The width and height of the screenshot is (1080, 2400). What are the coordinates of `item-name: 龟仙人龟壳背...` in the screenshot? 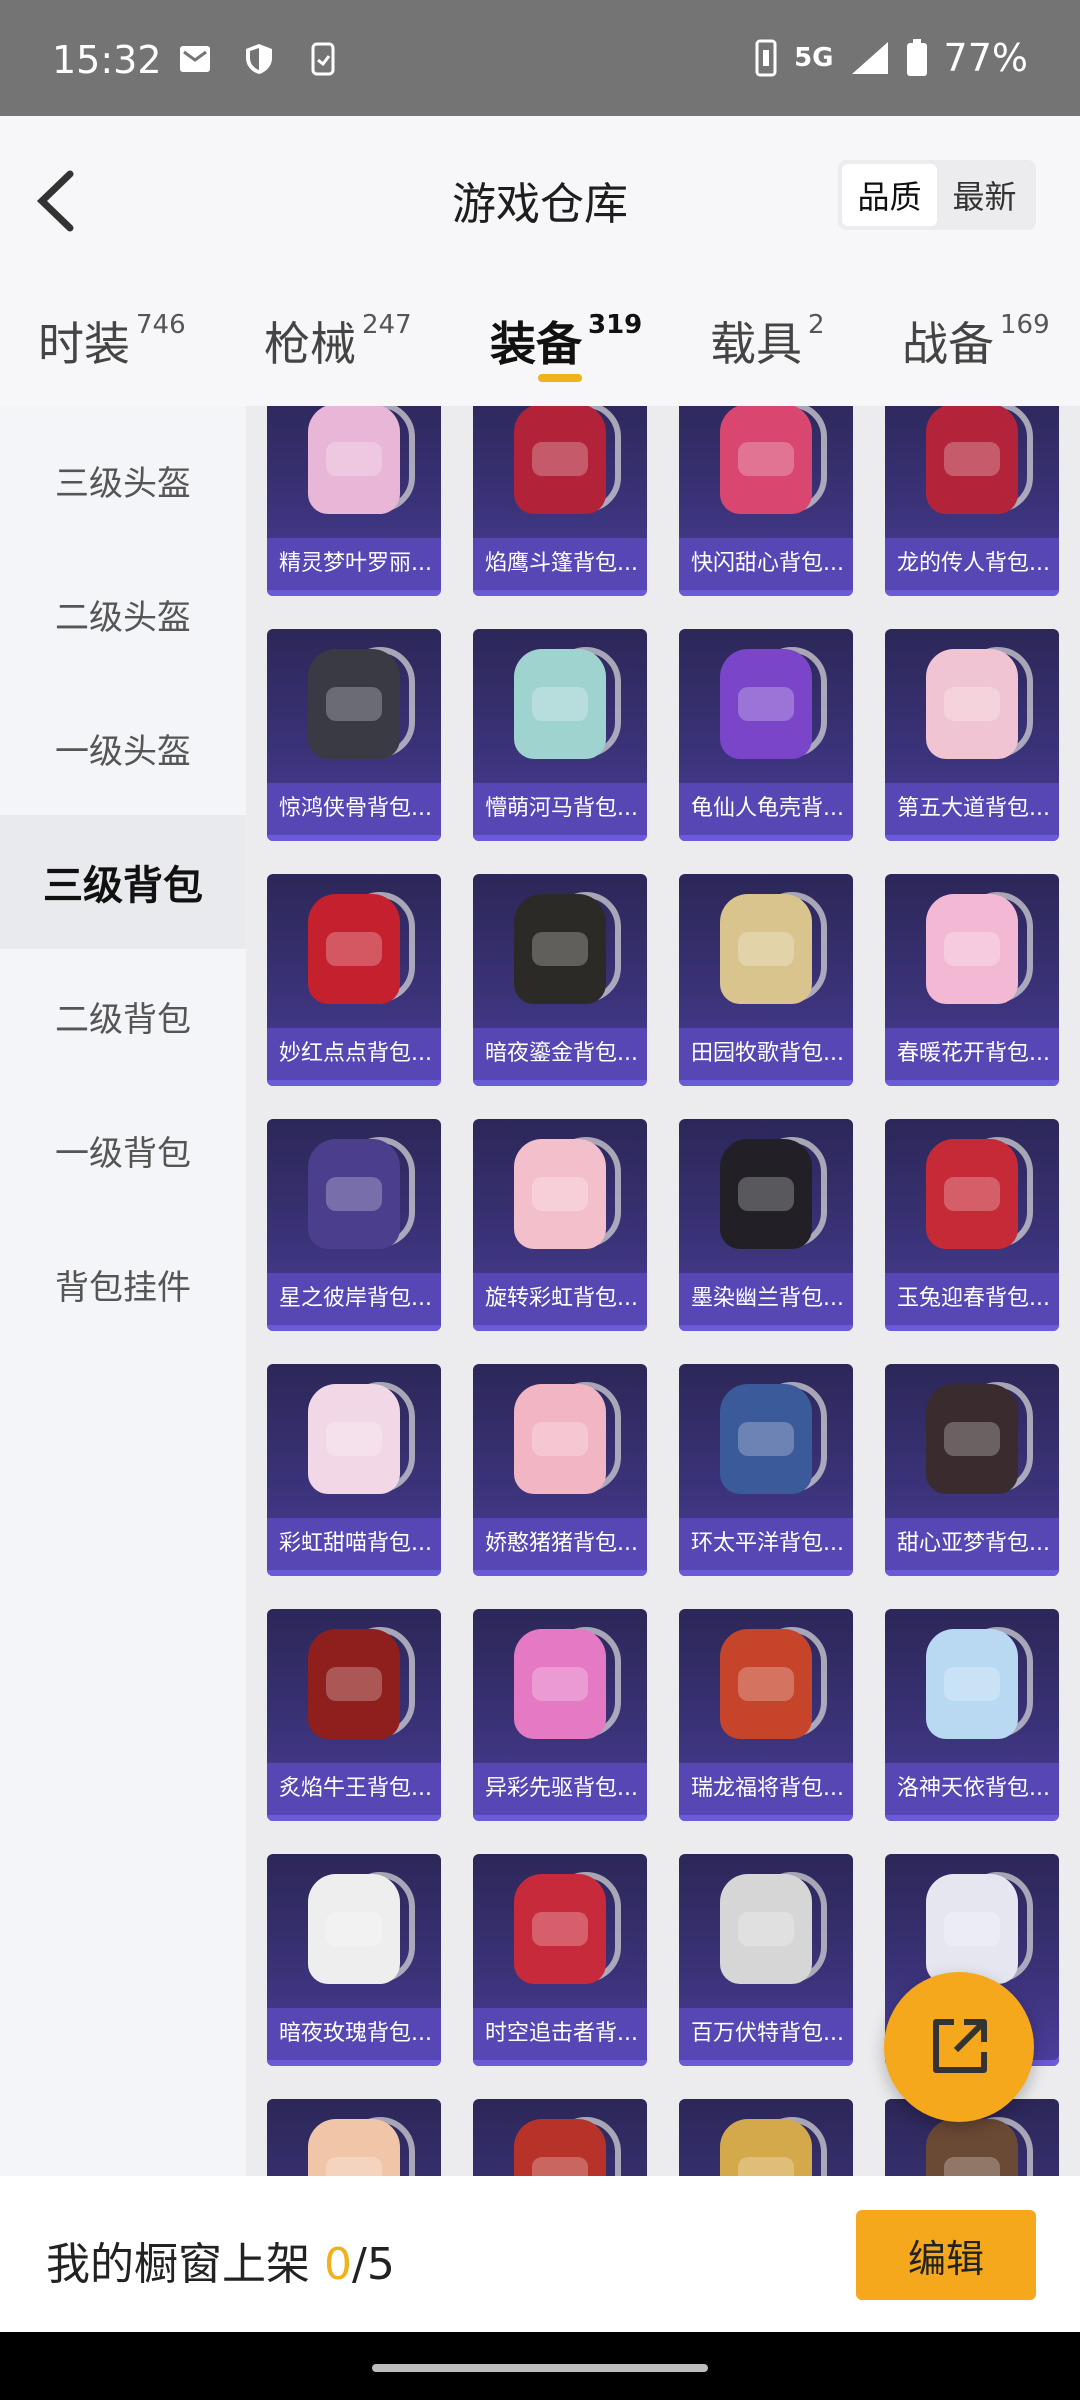 It's located at (766, 809).